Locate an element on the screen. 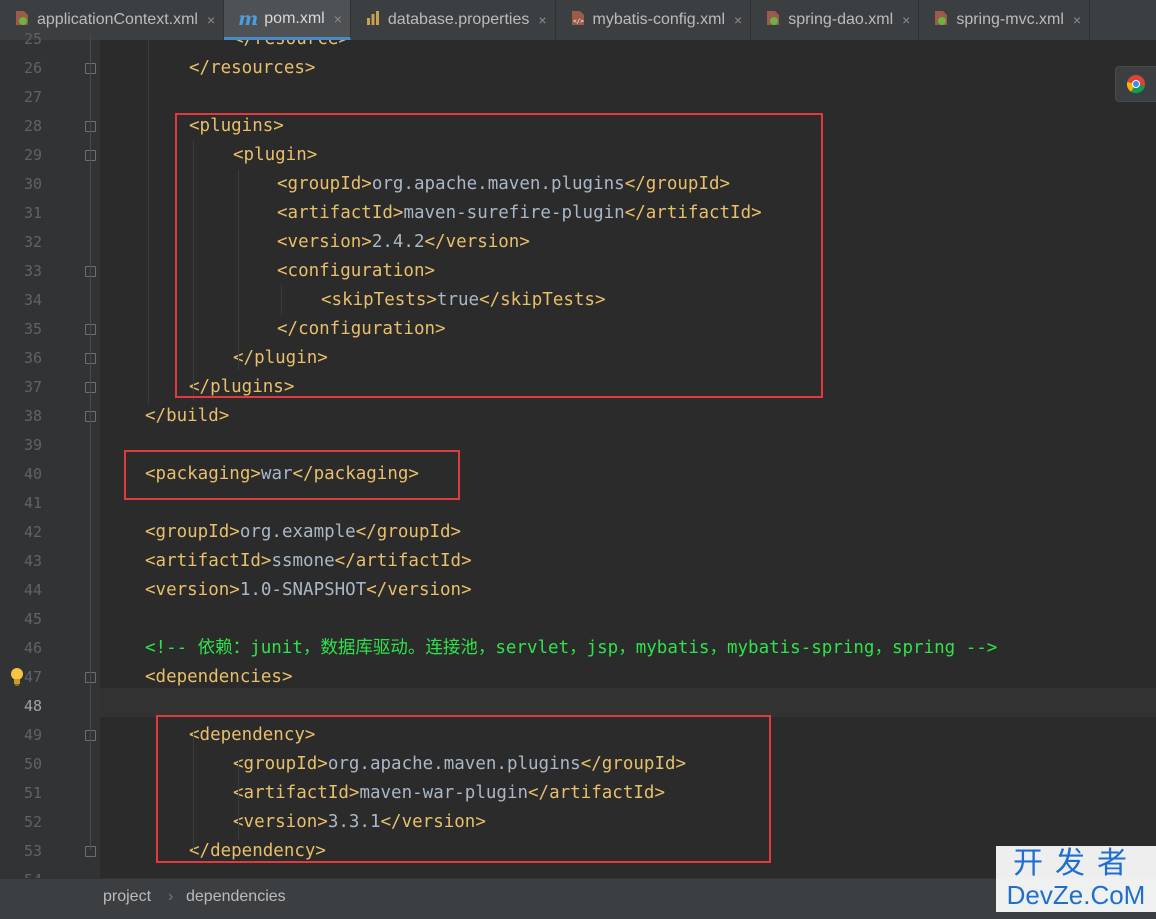 This screenshot has width=1156, height=919. line-number: 26 is located at coordinates (32, 68).